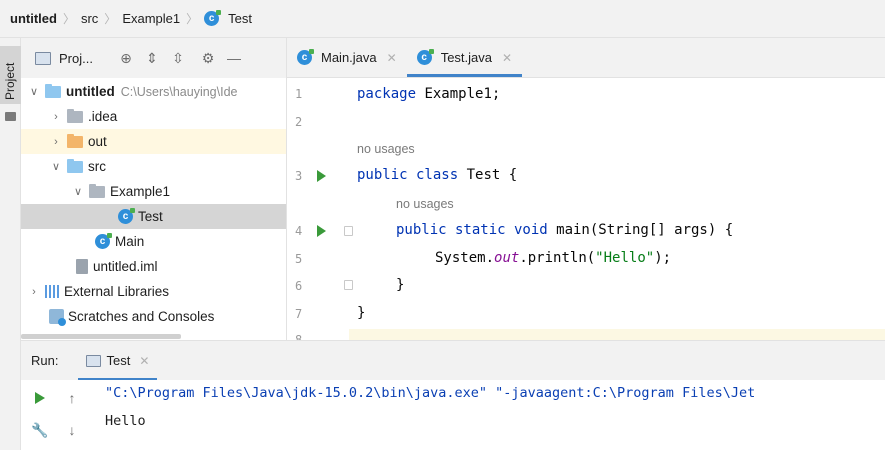  What do you see at coordinates (150, 216) in the screenshot?
I see `tree-item-label: Test` at bounding box center [150, 216].